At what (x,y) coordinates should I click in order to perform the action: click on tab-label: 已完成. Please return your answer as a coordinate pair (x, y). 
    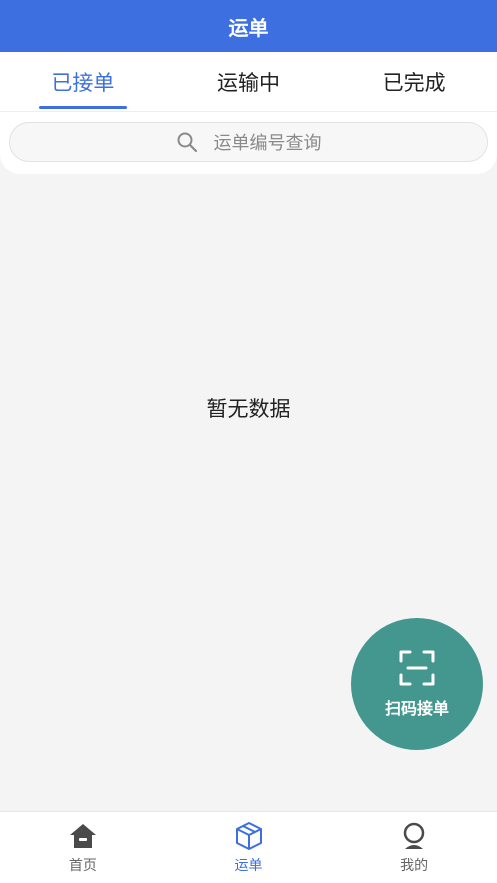
    Looking at the image, I should click on (414, 82).